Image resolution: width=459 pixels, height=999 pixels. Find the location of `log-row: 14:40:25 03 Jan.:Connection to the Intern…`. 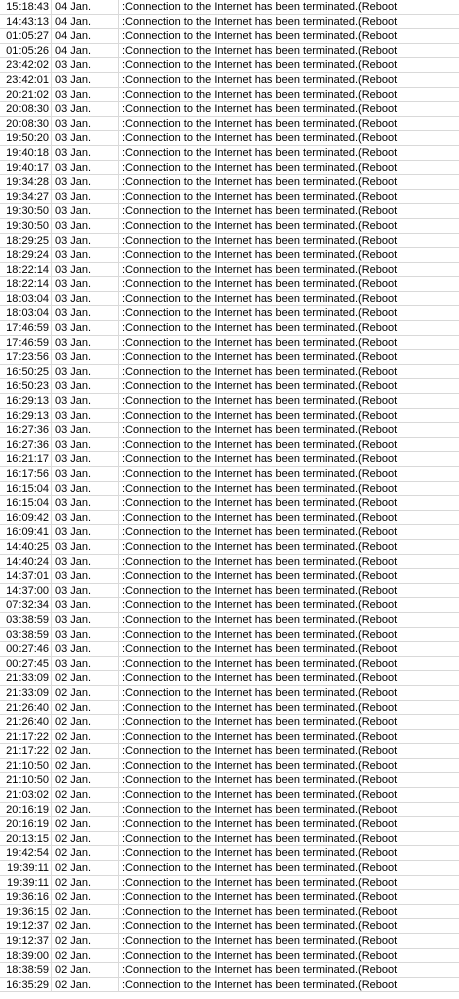

log-row: 14:40:25 03 Jan.:Connection to the Intern… is located at coordinates (229, 547).